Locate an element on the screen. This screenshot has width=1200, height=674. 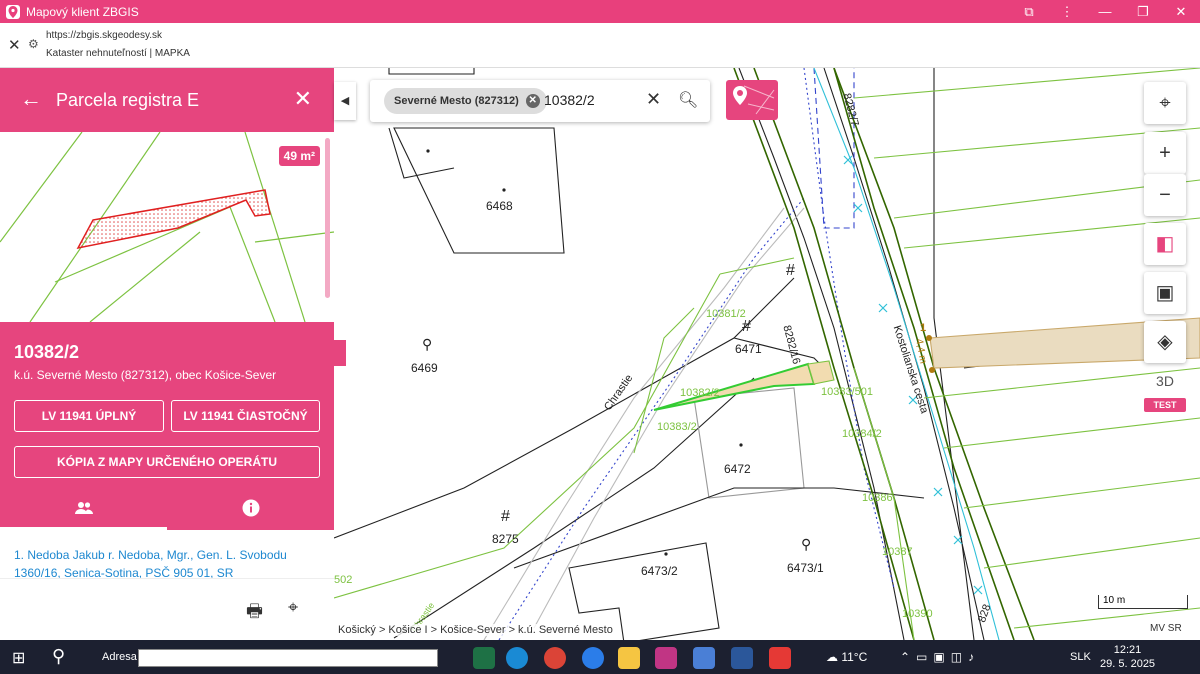
language-indicator: SLK is located at coordinates (1080, 657).